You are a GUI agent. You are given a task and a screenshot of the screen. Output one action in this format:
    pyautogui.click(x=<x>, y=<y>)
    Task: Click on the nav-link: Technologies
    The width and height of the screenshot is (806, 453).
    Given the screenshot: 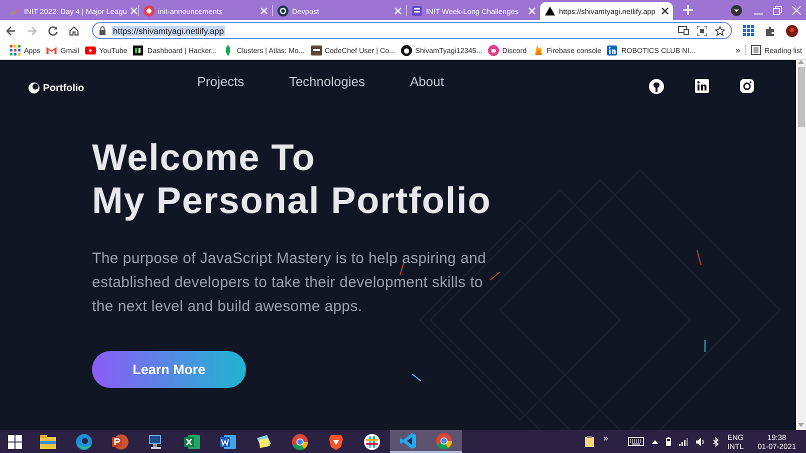 What is the action you would take?
    pyautogui.click(x=327, y=81)
    